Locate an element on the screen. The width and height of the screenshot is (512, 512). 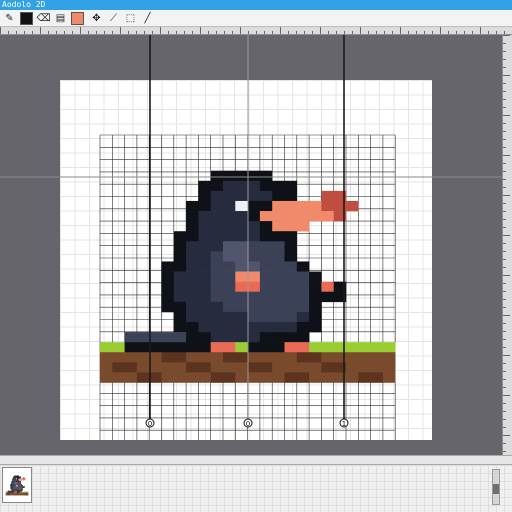
toolbar: ✎ ⌫ ▤ ✥ ⟋ ⬚ ╱ is located at coordinates (256, 18).